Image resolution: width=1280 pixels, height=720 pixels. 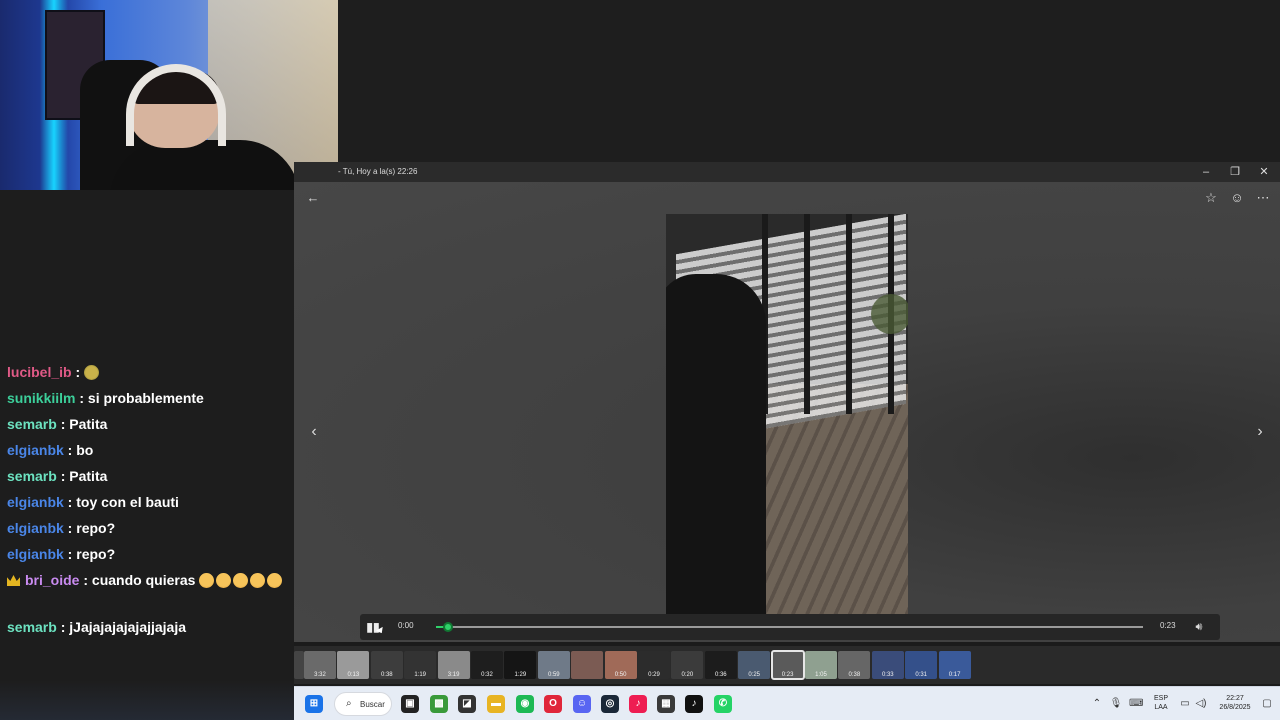 What do you see at coordinates (378, 171) in the screenshot?
I see `window-title: - Tú, Hoy a la(s) 22:26` at bounding box center [378, 171].